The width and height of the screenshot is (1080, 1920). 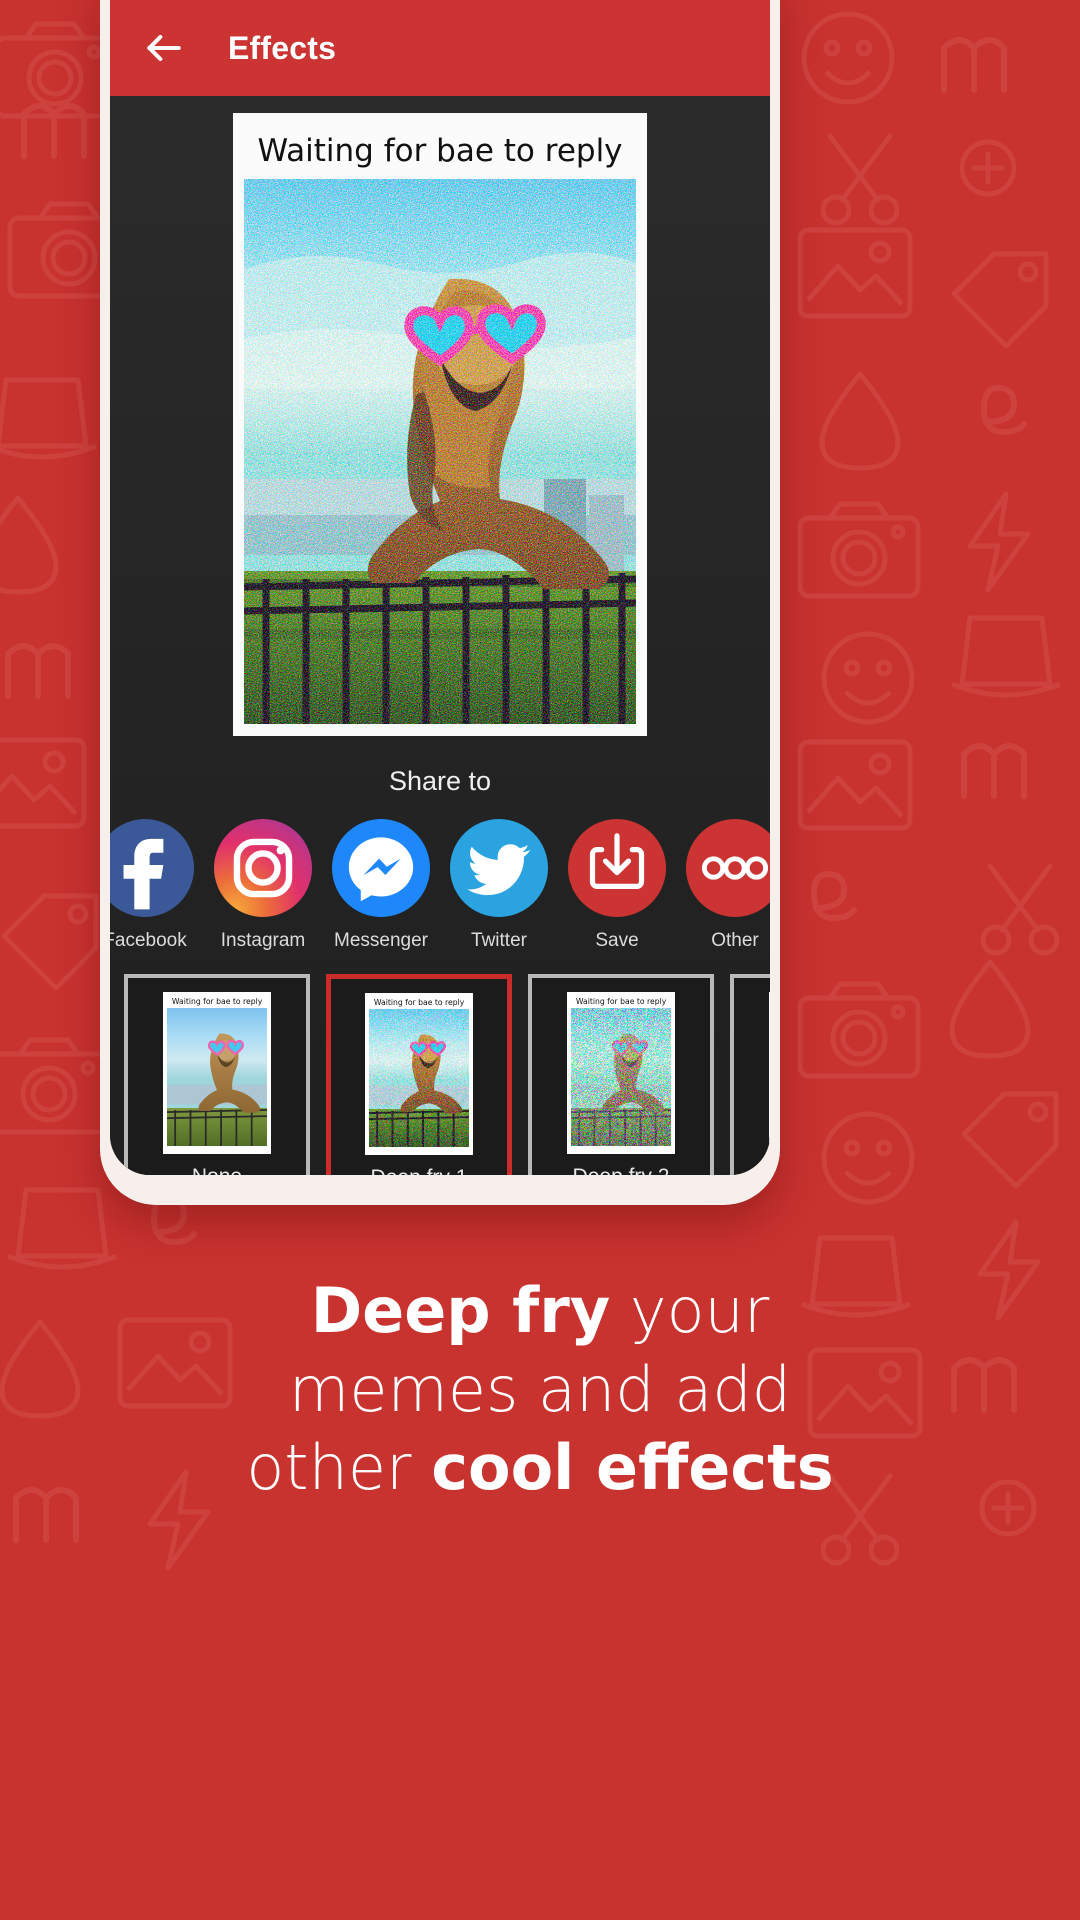 I want to click on instagram-icon, so click(x=263, y=868).